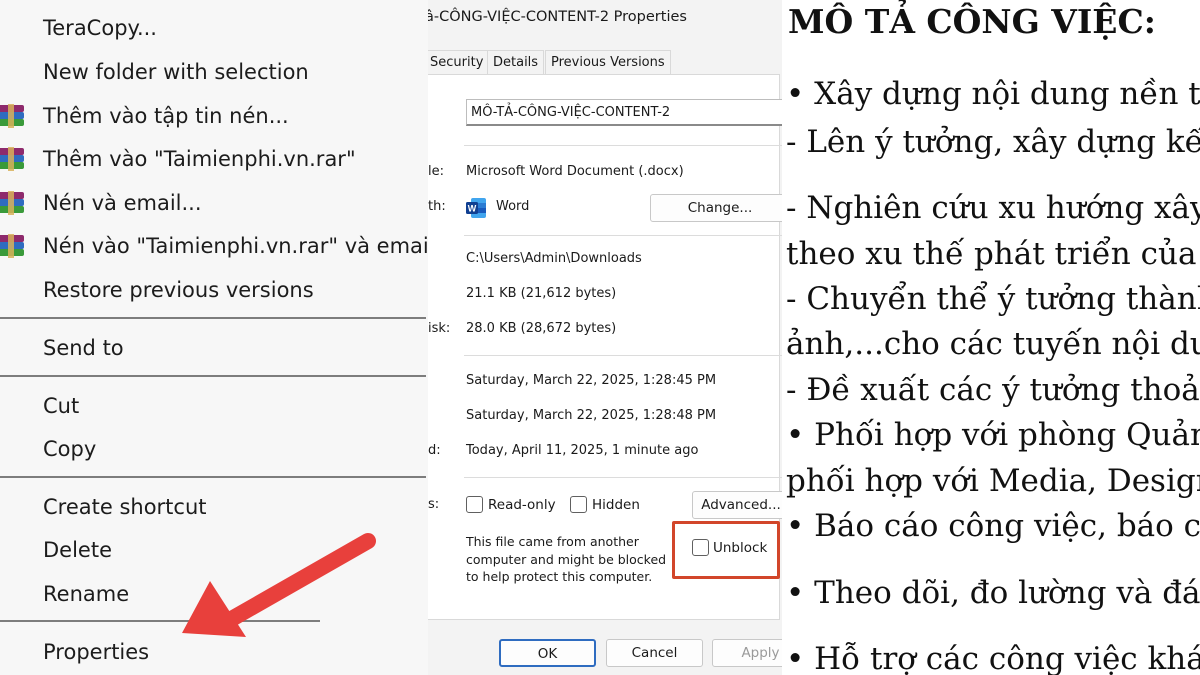  I want to click on opens-with-value: Word, so click(513, 206).